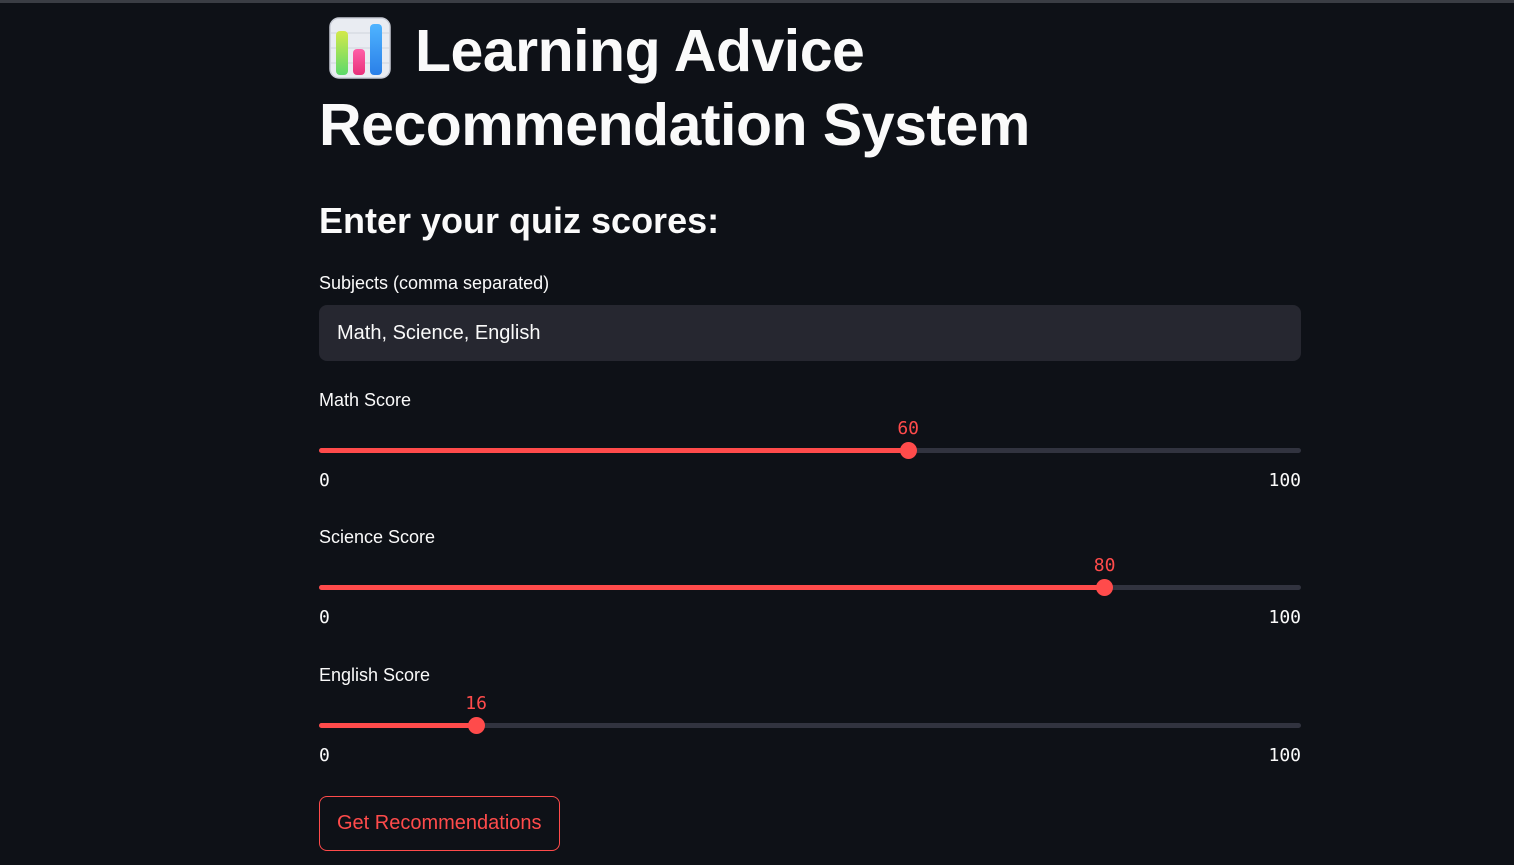 The image size is (1514, 865). Describe the element at coordinates (810, 600) in the screenshot. I see `science-score-slider: 80 0 100` at that location.